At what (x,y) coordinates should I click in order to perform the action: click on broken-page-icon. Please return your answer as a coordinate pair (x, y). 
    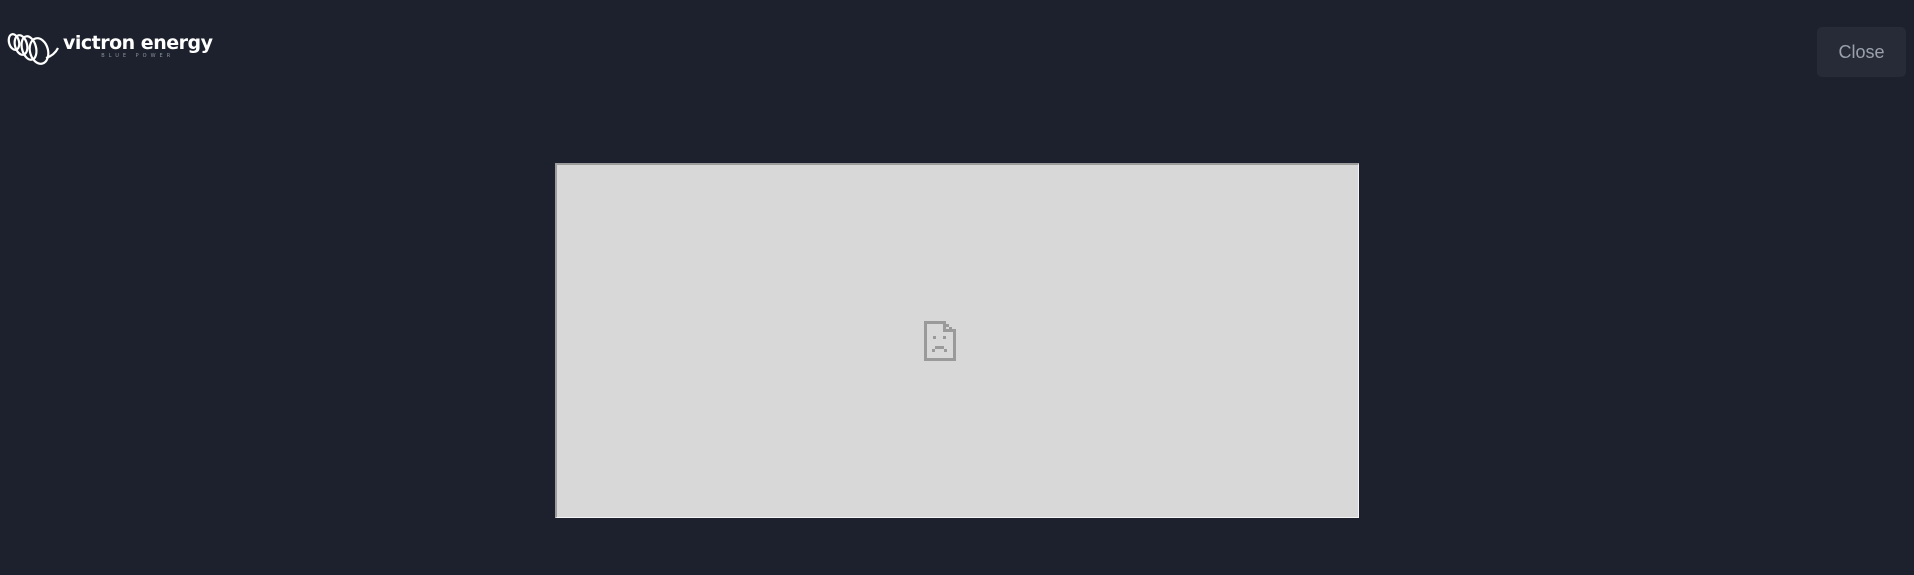
    Looking at the image, I should click on (940, 341).